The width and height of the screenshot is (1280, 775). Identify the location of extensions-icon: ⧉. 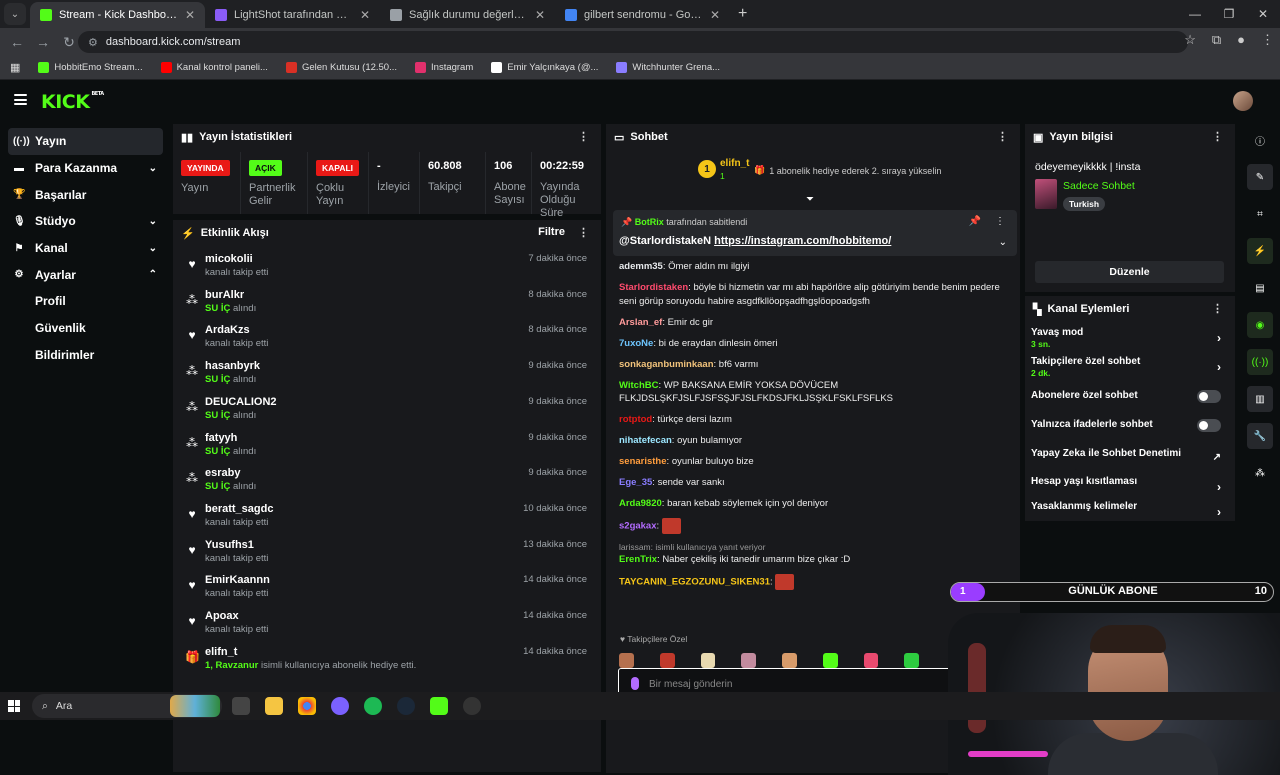
(1216, 40).